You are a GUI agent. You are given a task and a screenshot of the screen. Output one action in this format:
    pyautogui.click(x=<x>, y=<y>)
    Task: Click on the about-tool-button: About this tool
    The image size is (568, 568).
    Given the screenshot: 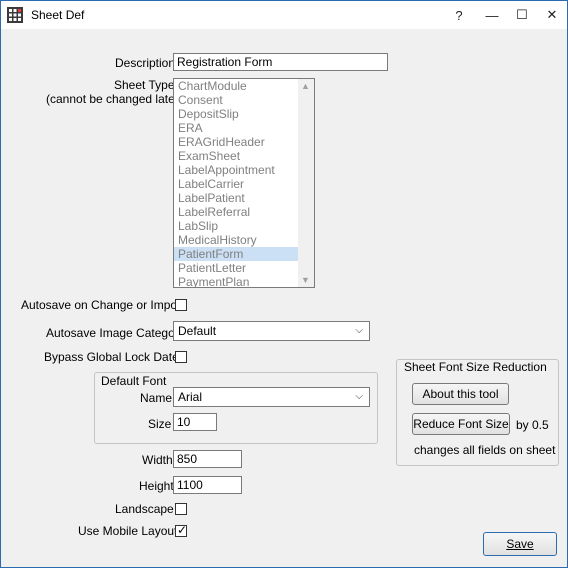 What is the action you would take?
    pyautogui.click(x=460, y=394)
    